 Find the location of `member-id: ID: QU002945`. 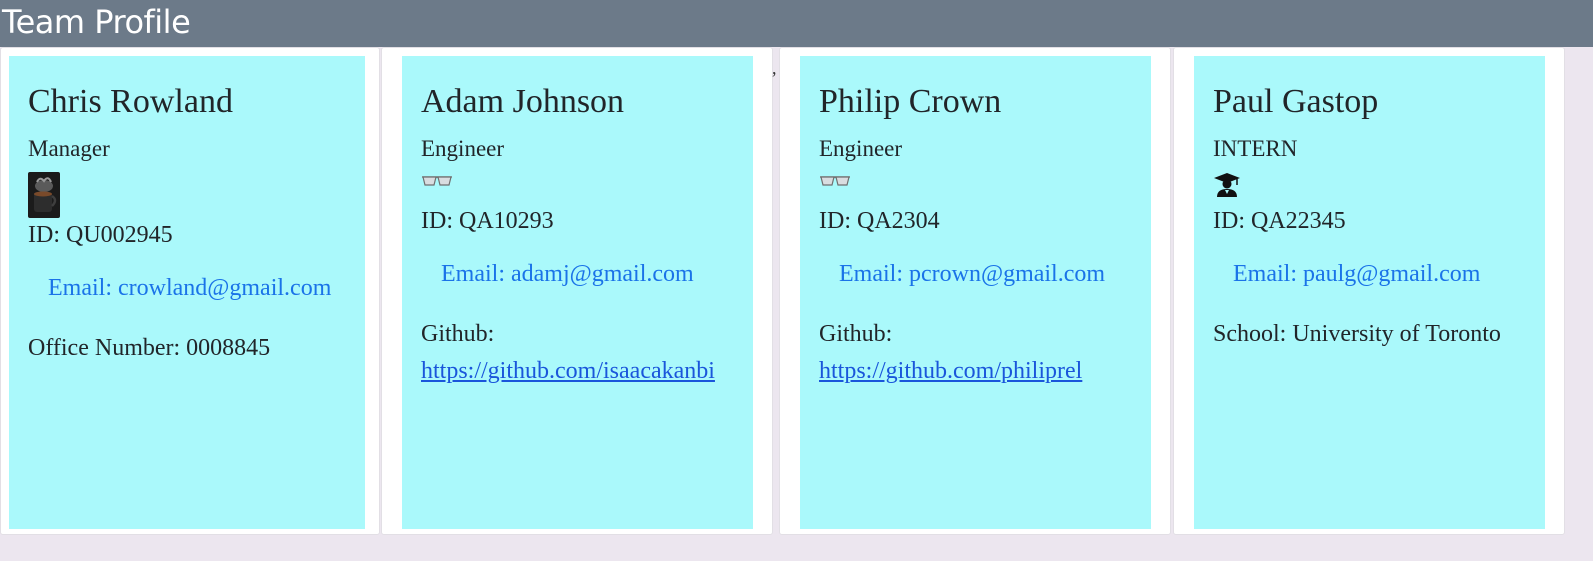

member-id: ID: QU002945 is located at coordinates (100, 235).